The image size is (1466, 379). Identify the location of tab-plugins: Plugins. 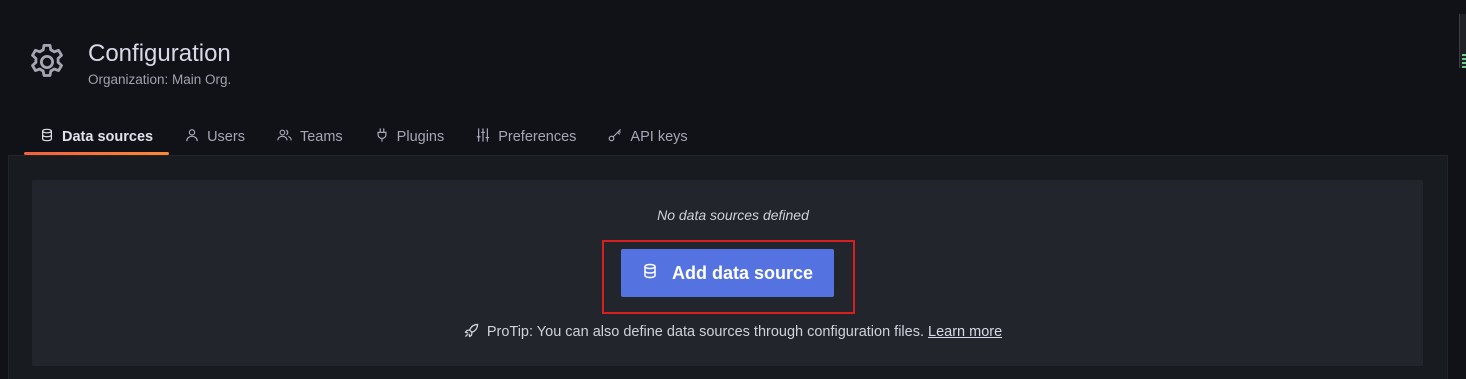
(410, 137).